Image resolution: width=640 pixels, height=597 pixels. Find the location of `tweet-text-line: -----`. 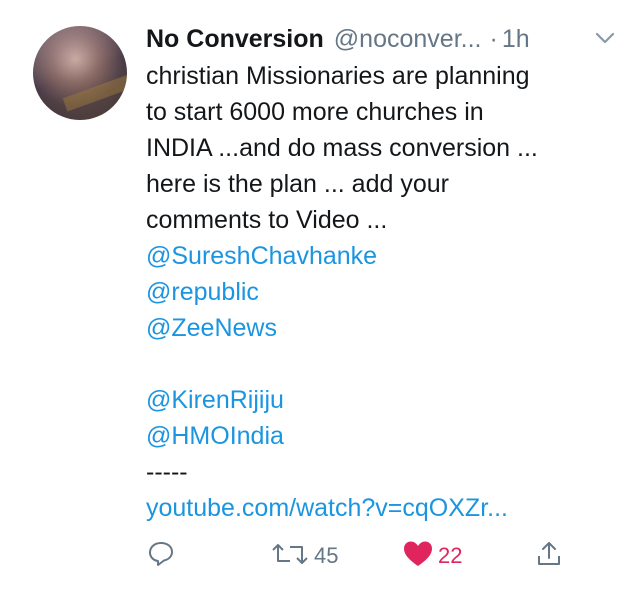

tweet-text-line: ----- is located at coordinates (167, 472).